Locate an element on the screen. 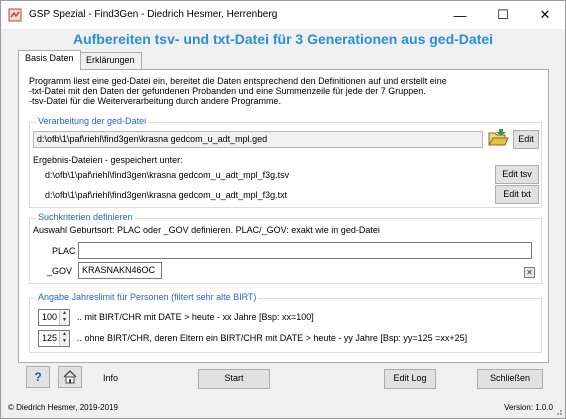  edit-tsv-button: Edit tsv is located at coordinates (517, 174).